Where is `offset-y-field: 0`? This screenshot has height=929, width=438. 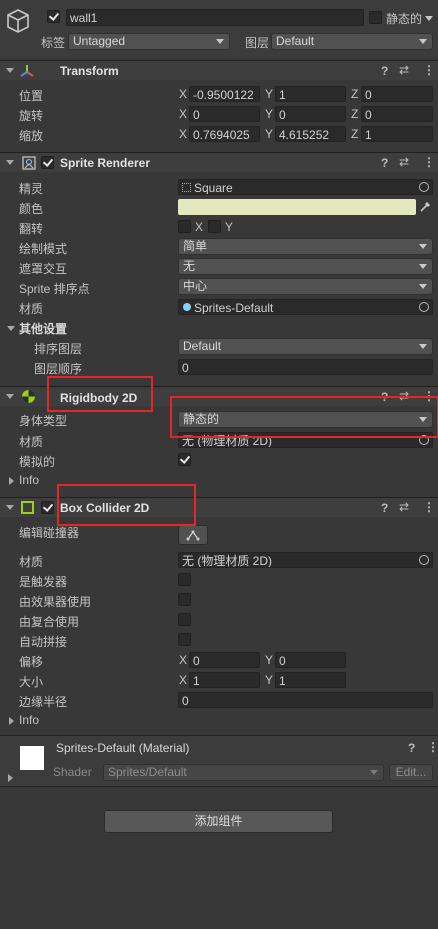
offset-y-field: 0 is located at coordinates (310, 660).